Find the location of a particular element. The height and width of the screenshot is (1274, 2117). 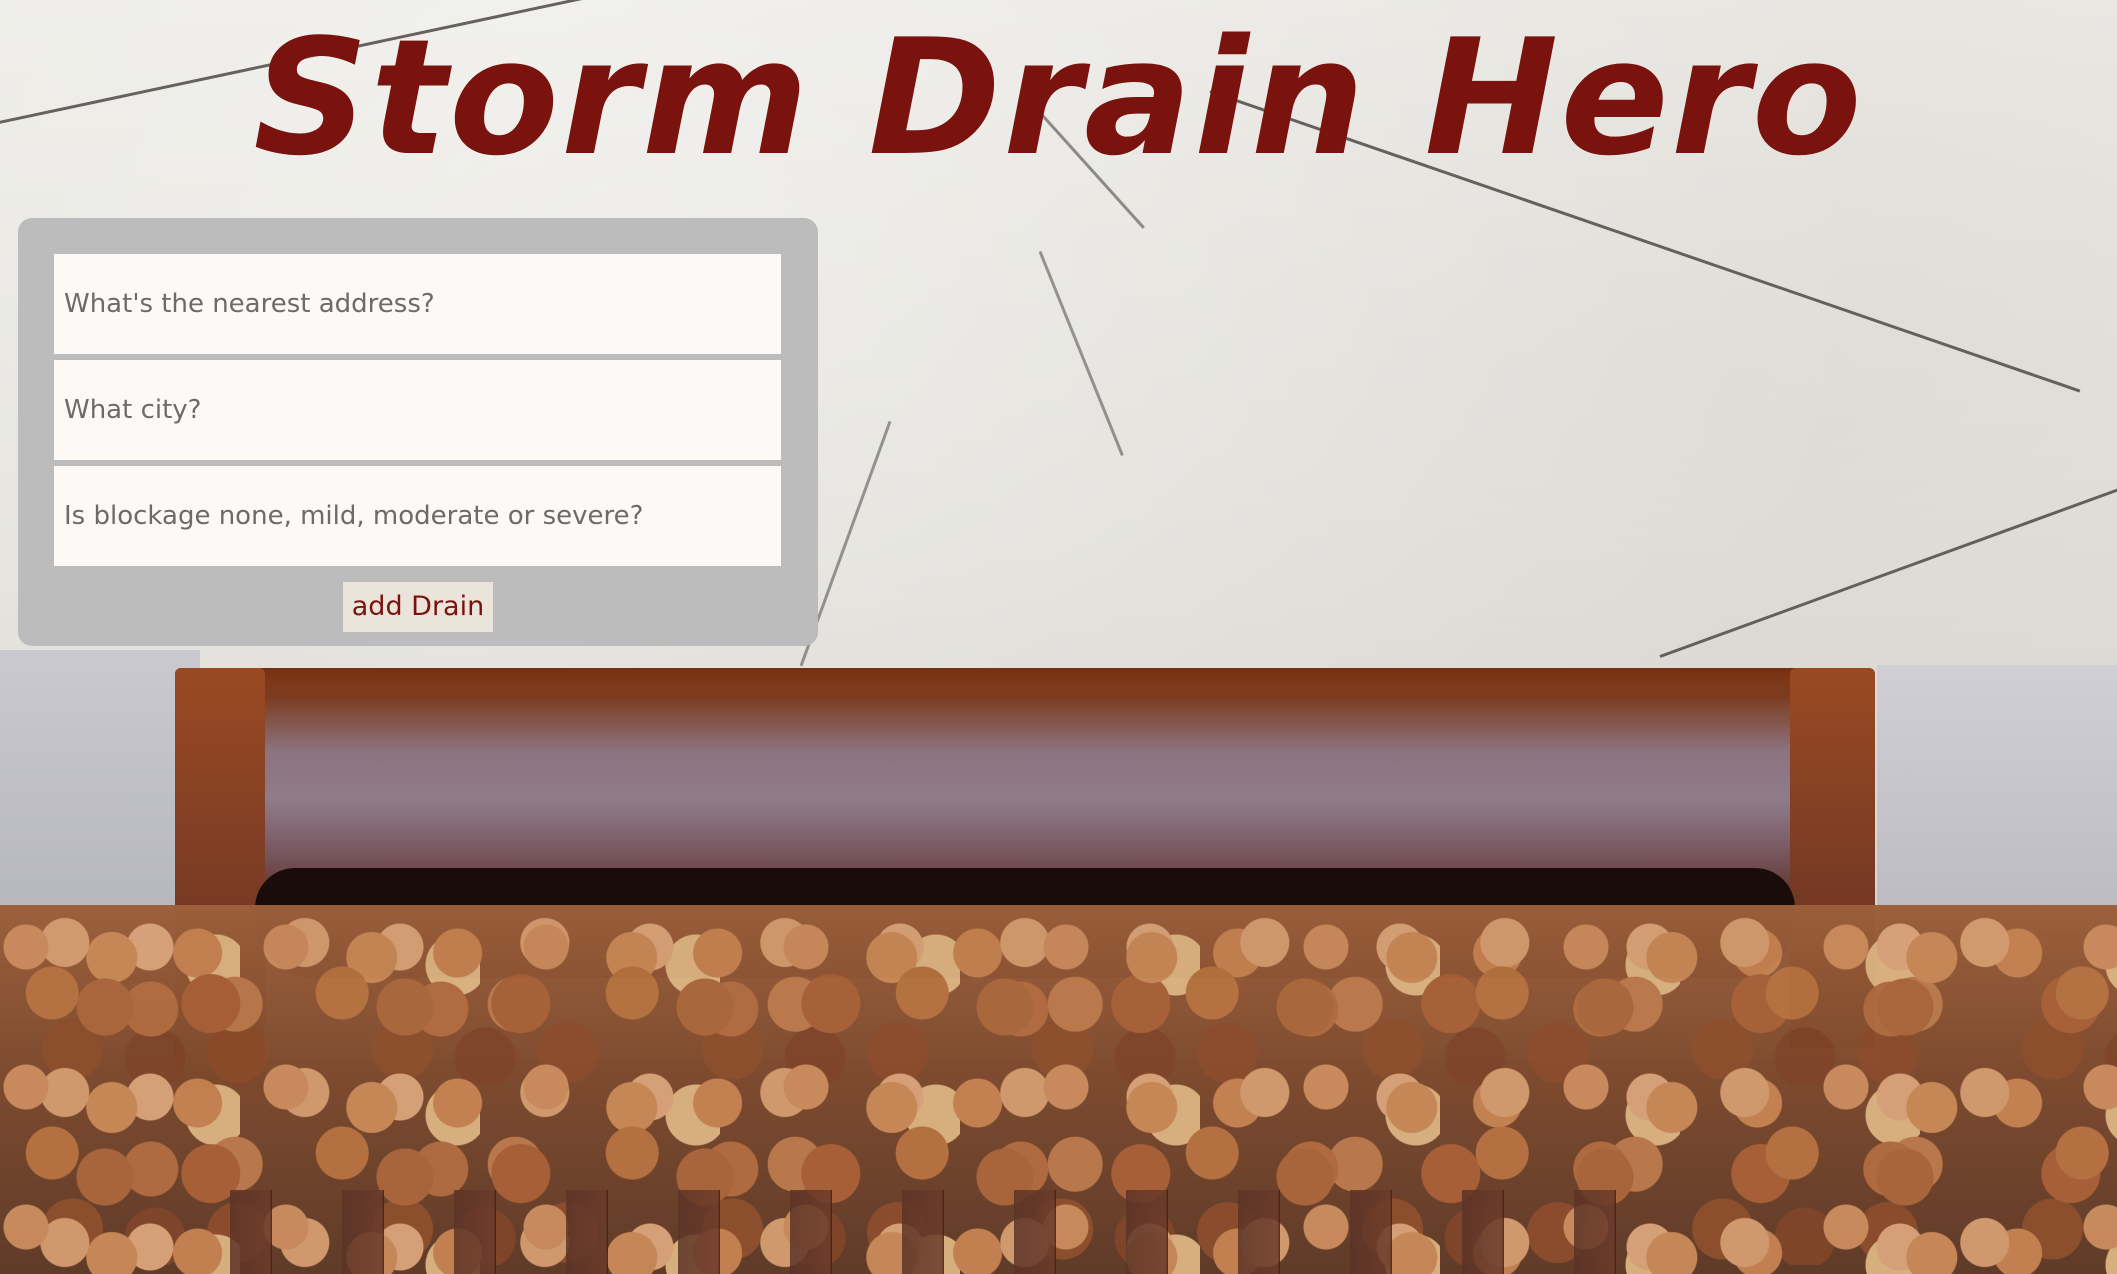

drain-grate is located at coordinates (910, 1232).